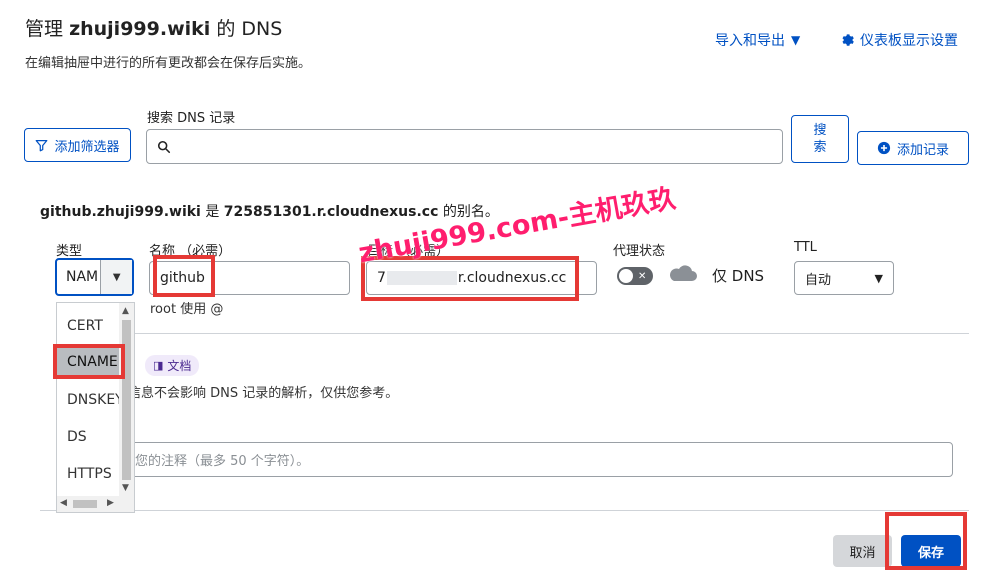 The width and height of the screenshot is (983, 570). Describe the element at coordinates (140, 29) in the screenshot. I see `title-domain: zhuji999.wiki` at that location.